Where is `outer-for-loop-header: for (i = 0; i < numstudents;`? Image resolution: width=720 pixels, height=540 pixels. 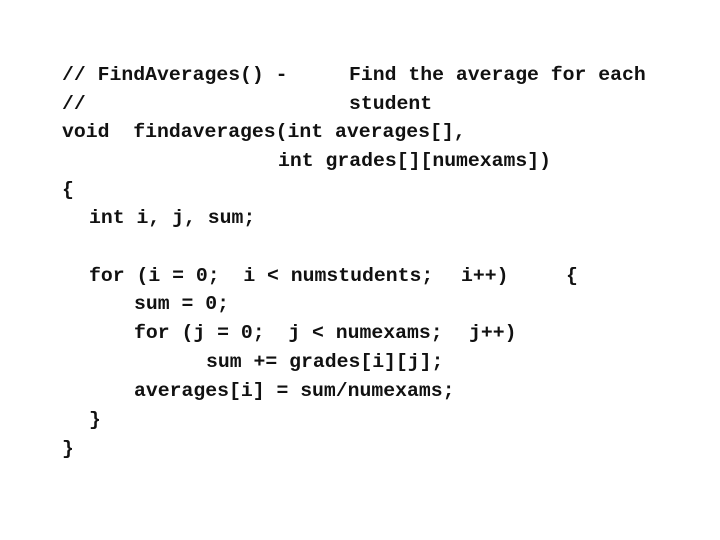
outer-for-loop-header: for (i = 0; i < numstudents; is located at coordinates (261, 276).